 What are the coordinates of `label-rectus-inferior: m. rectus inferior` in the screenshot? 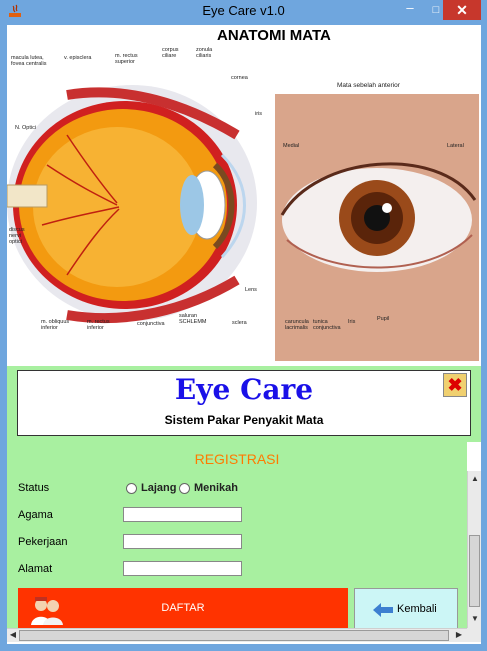 It's located at (98, 325).